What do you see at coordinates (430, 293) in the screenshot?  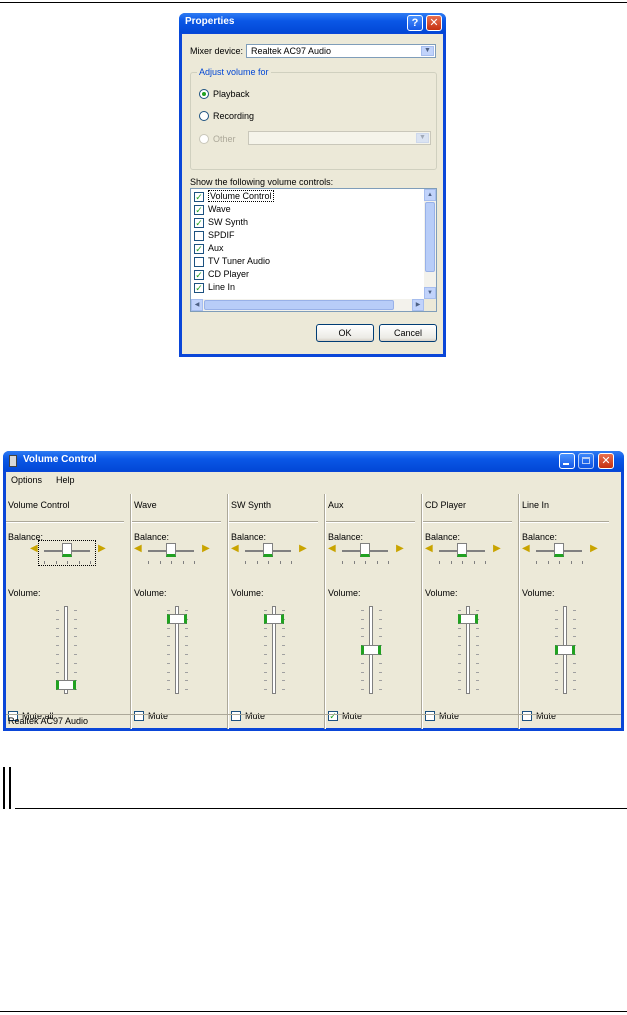 I see `scroll-down-icon: ▼` at bounding box center [430, 293].